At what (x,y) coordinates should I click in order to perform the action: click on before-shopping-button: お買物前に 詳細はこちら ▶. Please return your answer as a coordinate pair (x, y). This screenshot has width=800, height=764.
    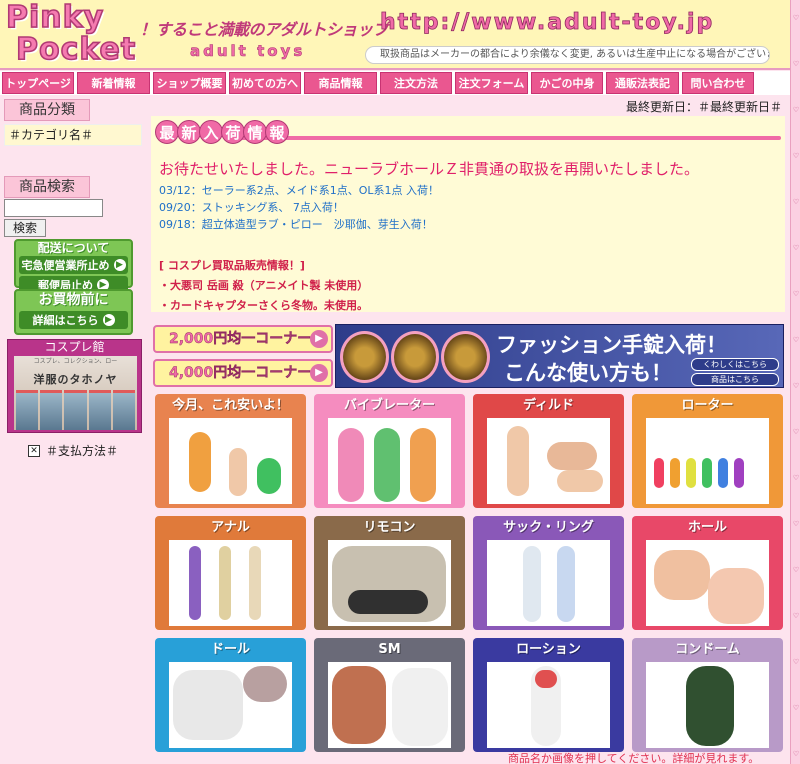
    Looking at the image, I should click on (73, 312).